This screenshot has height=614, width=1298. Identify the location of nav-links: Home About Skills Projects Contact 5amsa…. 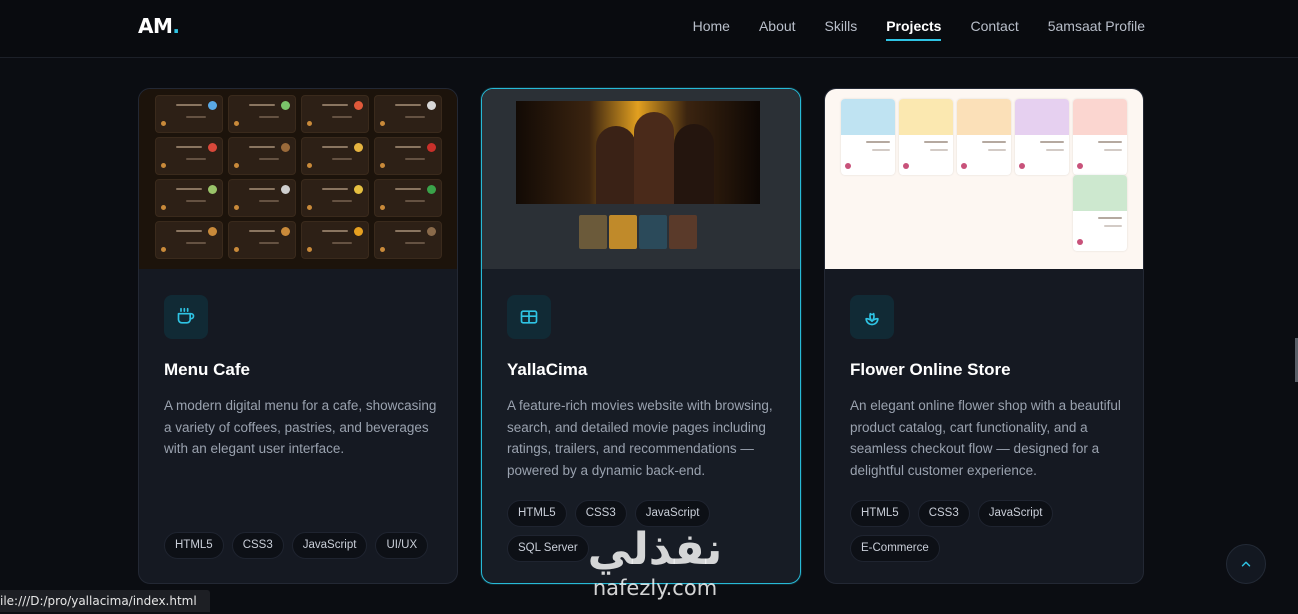
(919, 29).